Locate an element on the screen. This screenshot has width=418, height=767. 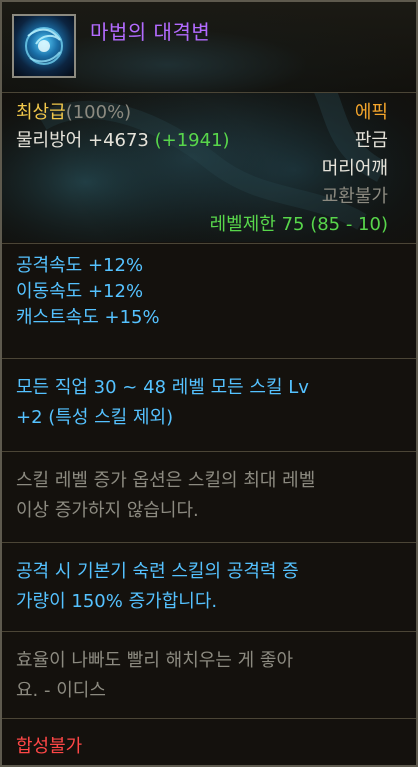
trade-label: 교환불가 is located at coordinates (354, 196).